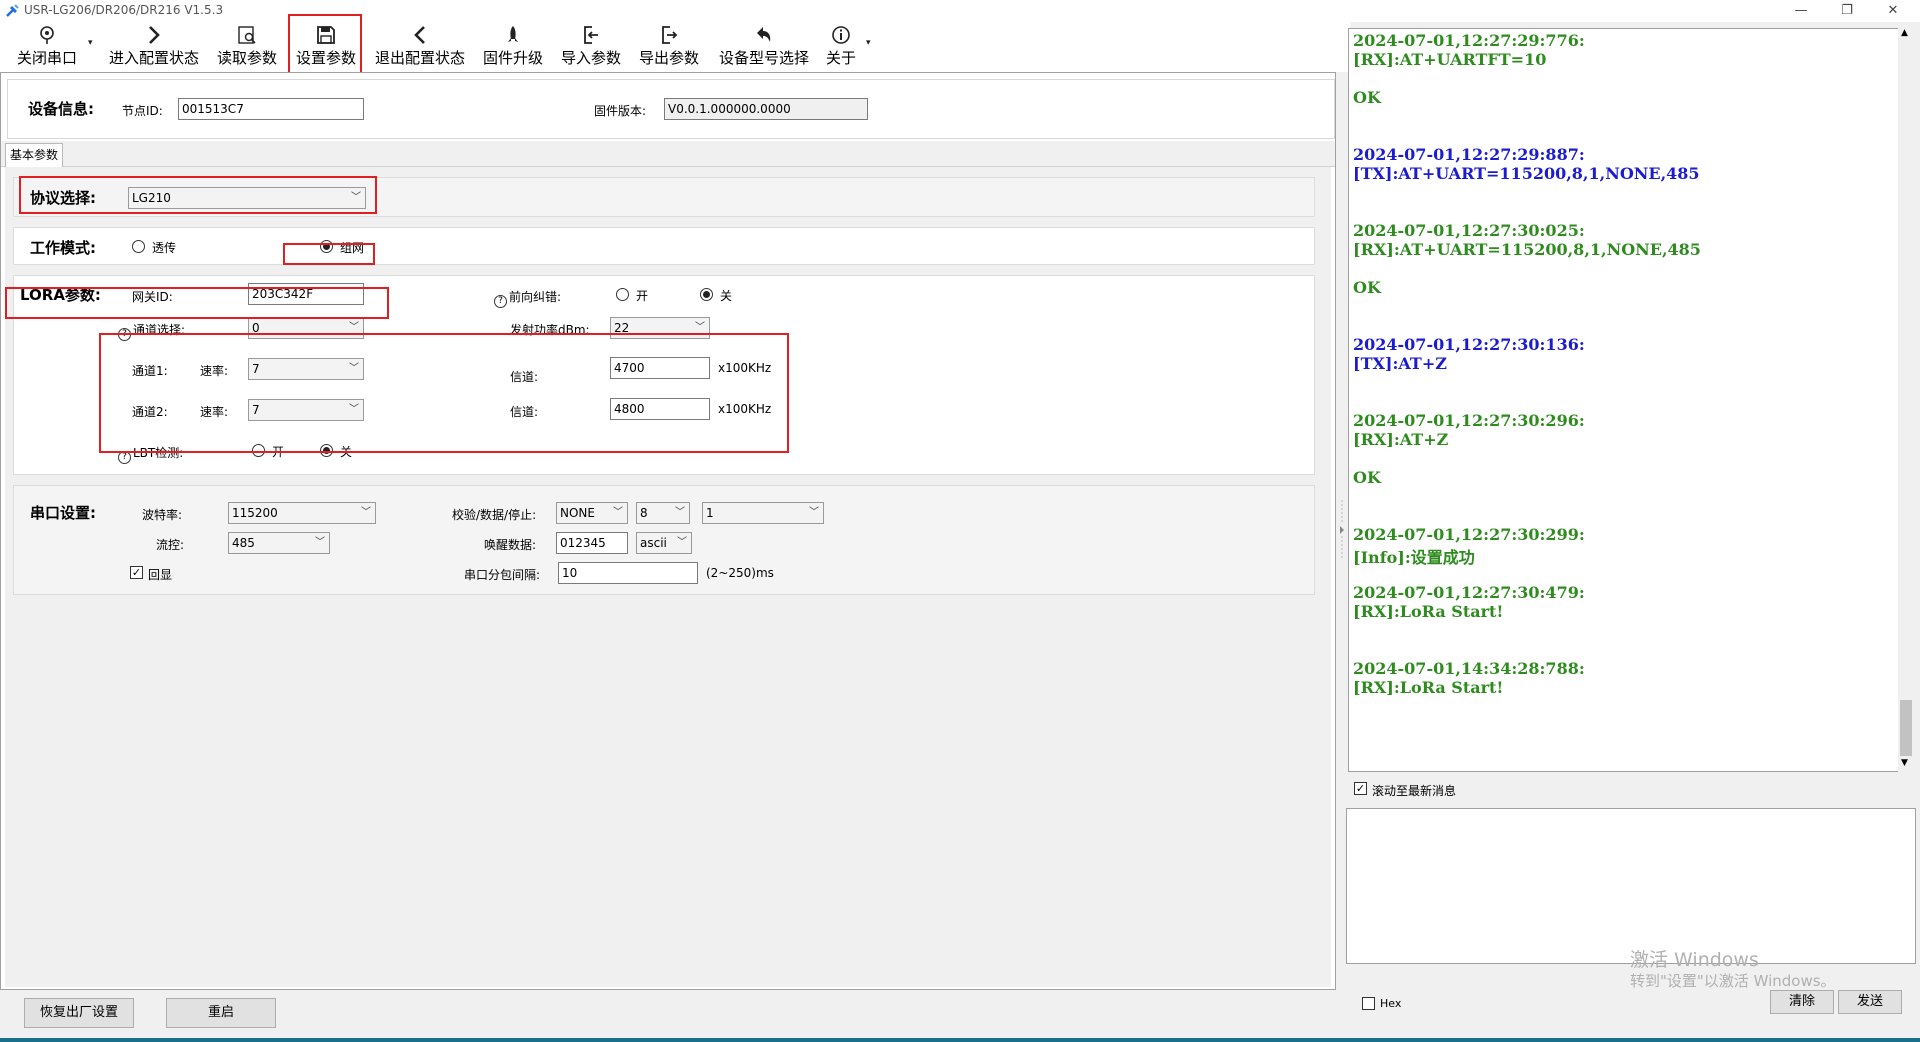 This screenshot has width=1920, height=1042. Describe the element at coordinates (710, 513) in the screenshot. I see `stop-bits-value: 1` at that location.